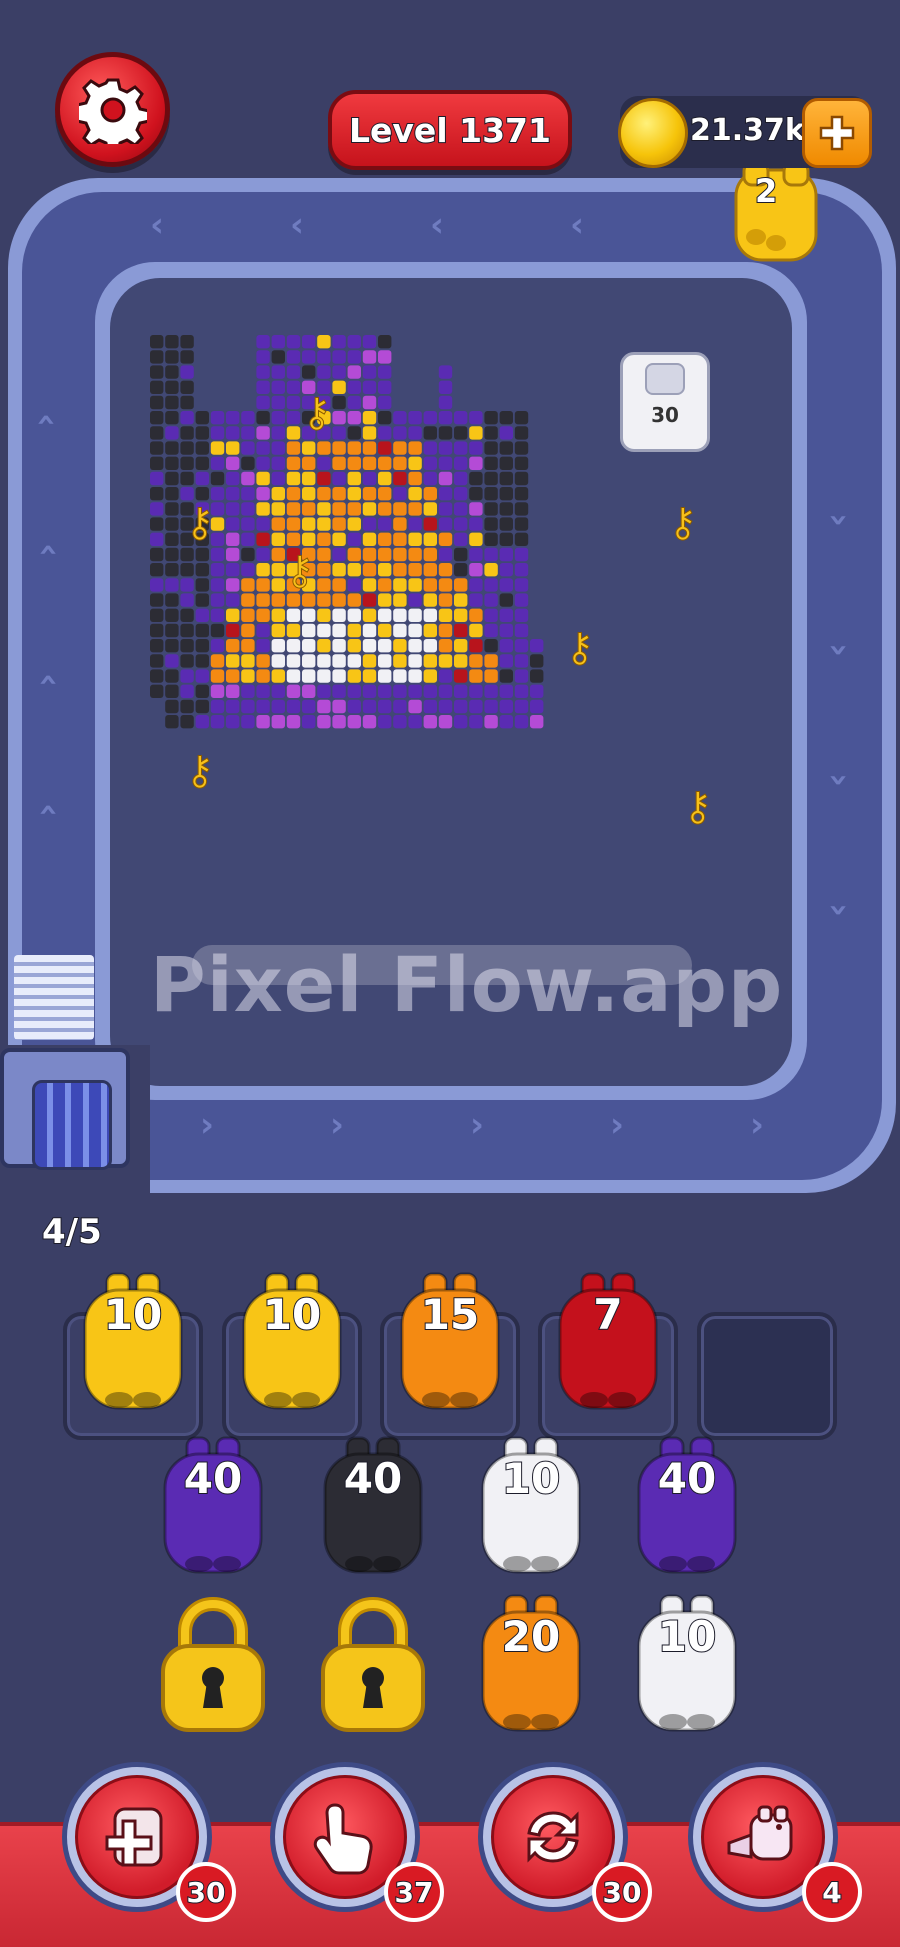 This screenshot has width=900, height=1947. What do you see at coordinates (112, 109) in the screenshot?
I see `settings-button` at bounding box center [112, 109].